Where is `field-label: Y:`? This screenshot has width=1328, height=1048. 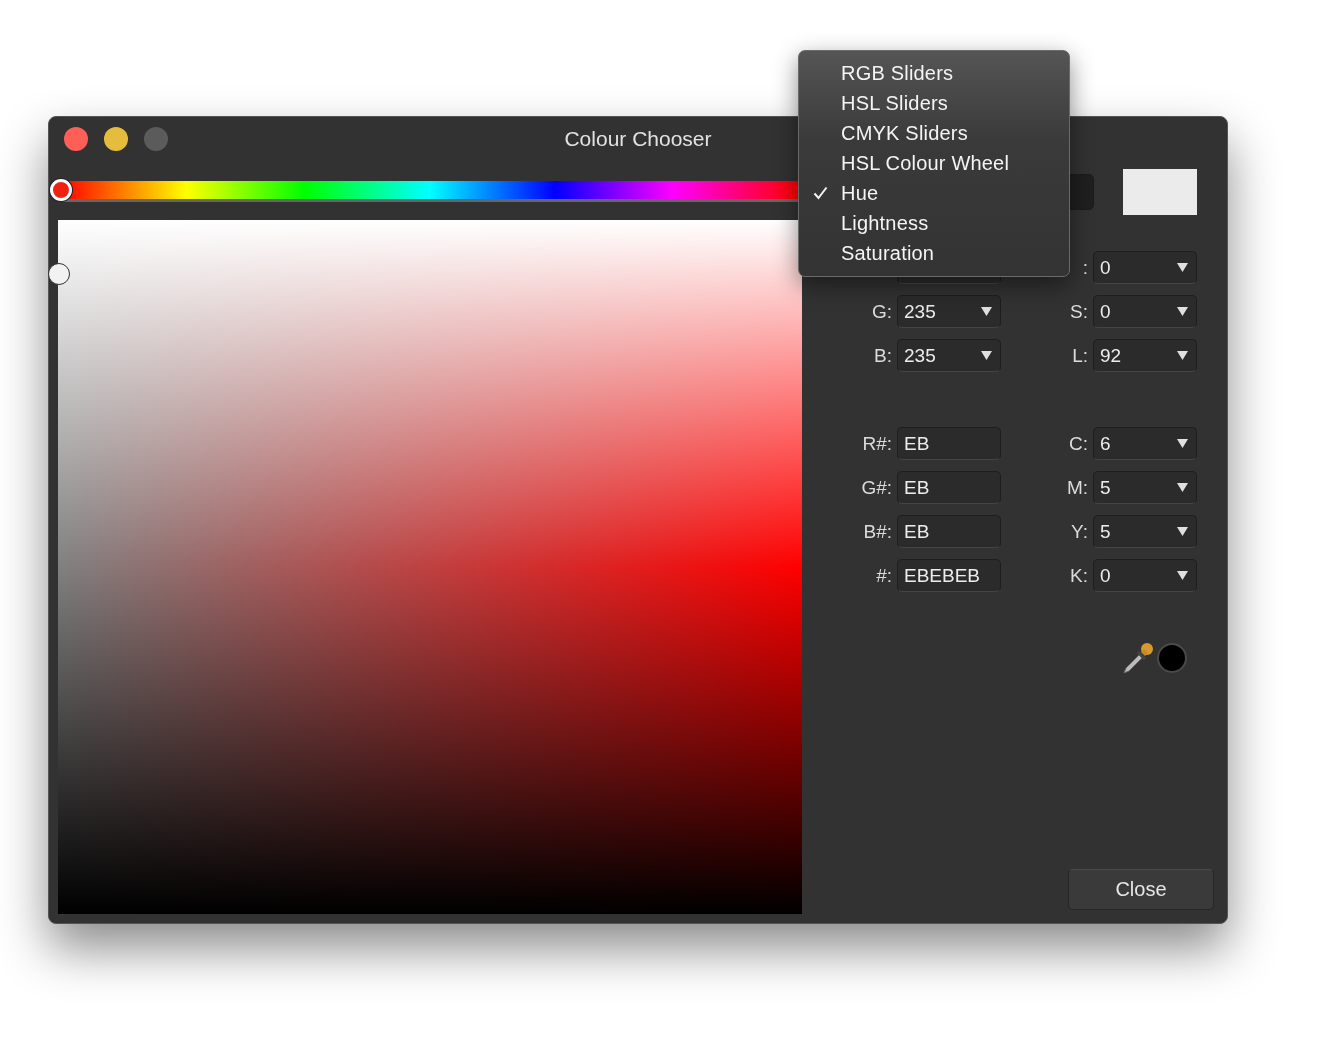 field-label: Y: is located at coordinates (1079, 531).